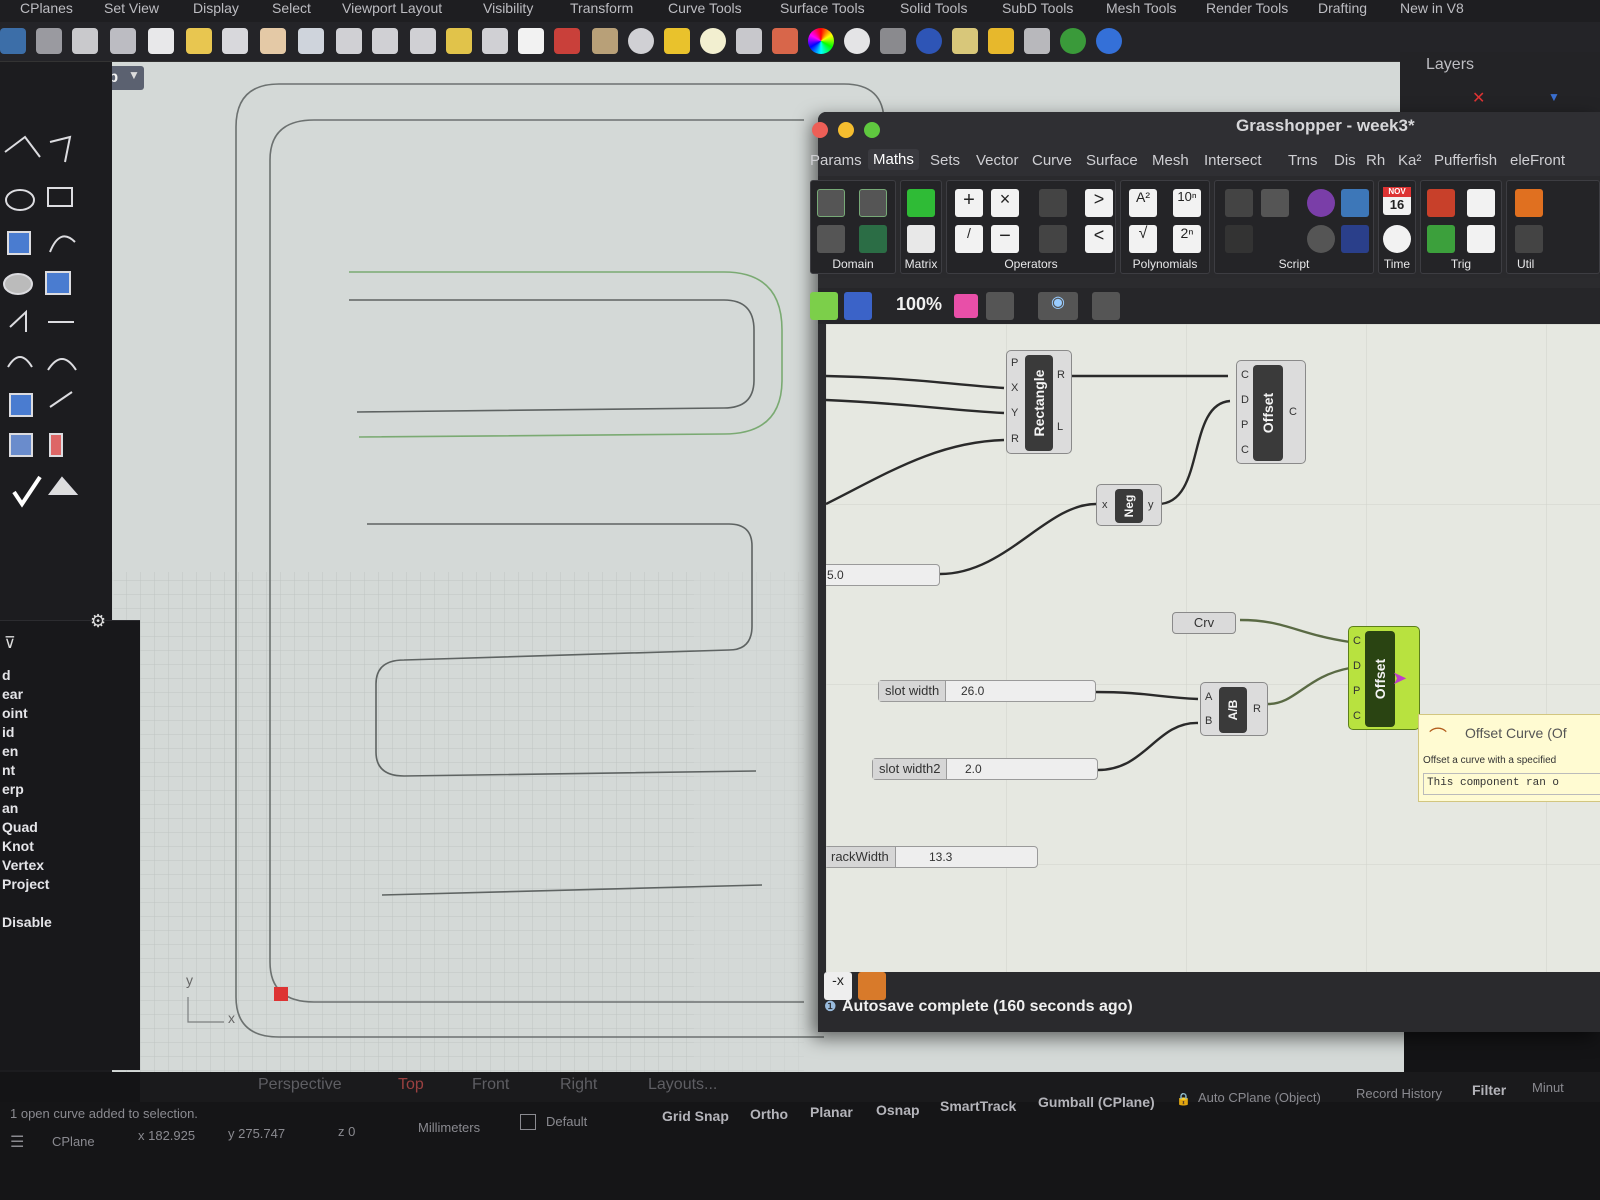  Describe the element at coordinates (641, 41) in the screenshot. I see `cplane-icon` at that location.